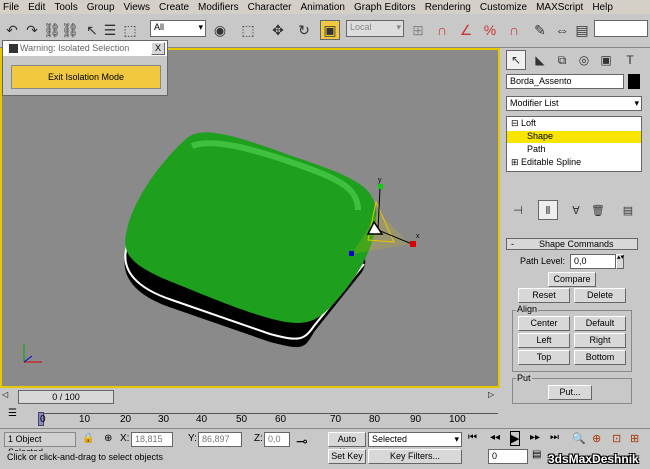 This screenshot has width=650, height=469. What do you see at coordinates (628, 210) in the screenshot?
I see `configure-sets-icon: ▤` at bounding box center [628, 210].